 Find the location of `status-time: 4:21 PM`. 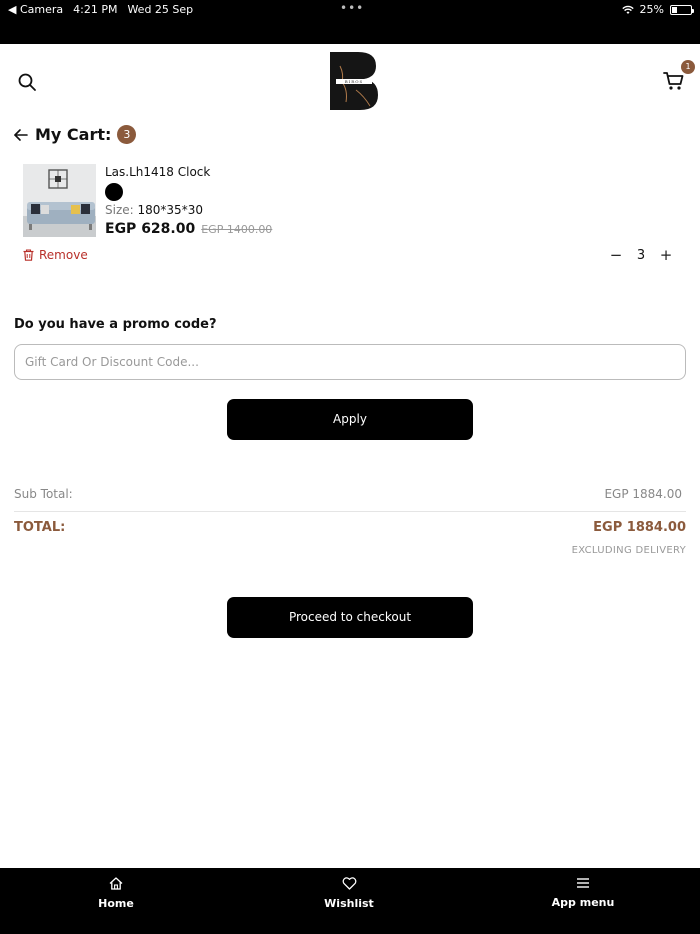

status-time: 4:21 PM is located at coordinates (95, 9).